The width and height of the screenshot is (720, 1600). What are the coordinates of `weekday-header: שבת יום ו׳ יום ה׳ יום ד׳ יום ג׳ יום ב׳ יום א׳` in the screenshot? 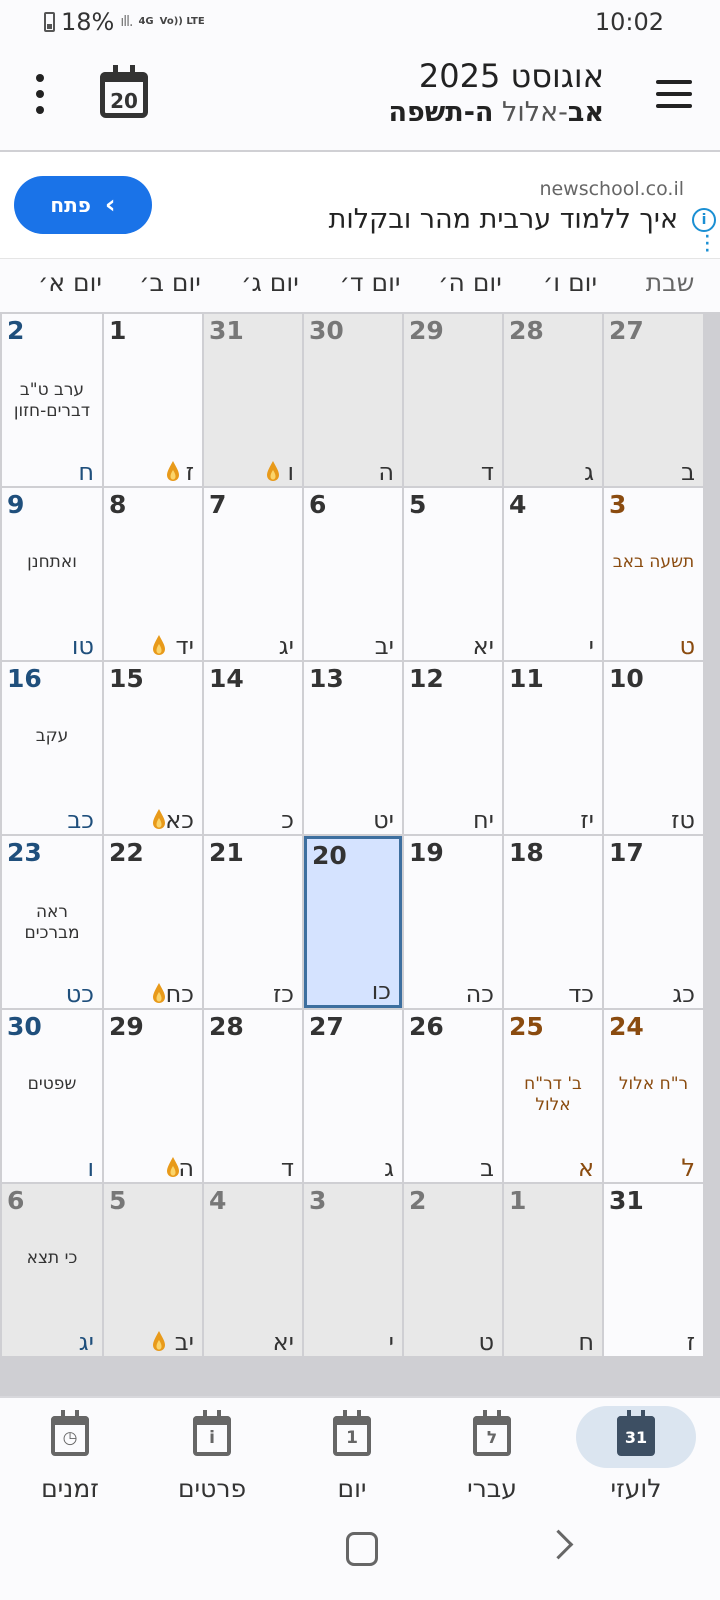 It's located at (360, 286).